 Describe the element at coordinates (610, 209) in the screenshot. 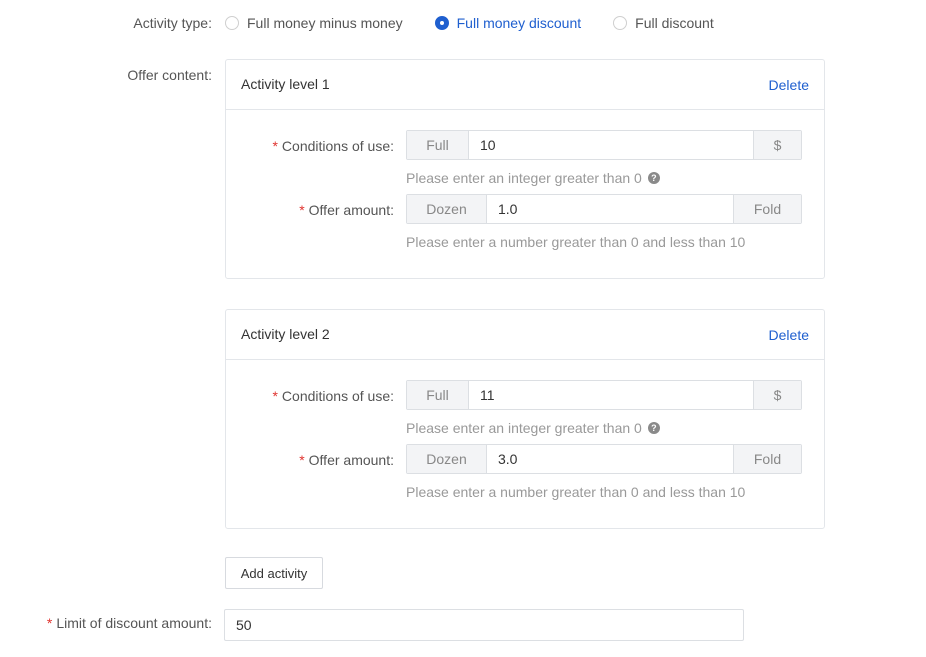

I see `offer-amount-input: 1.0` at that location.